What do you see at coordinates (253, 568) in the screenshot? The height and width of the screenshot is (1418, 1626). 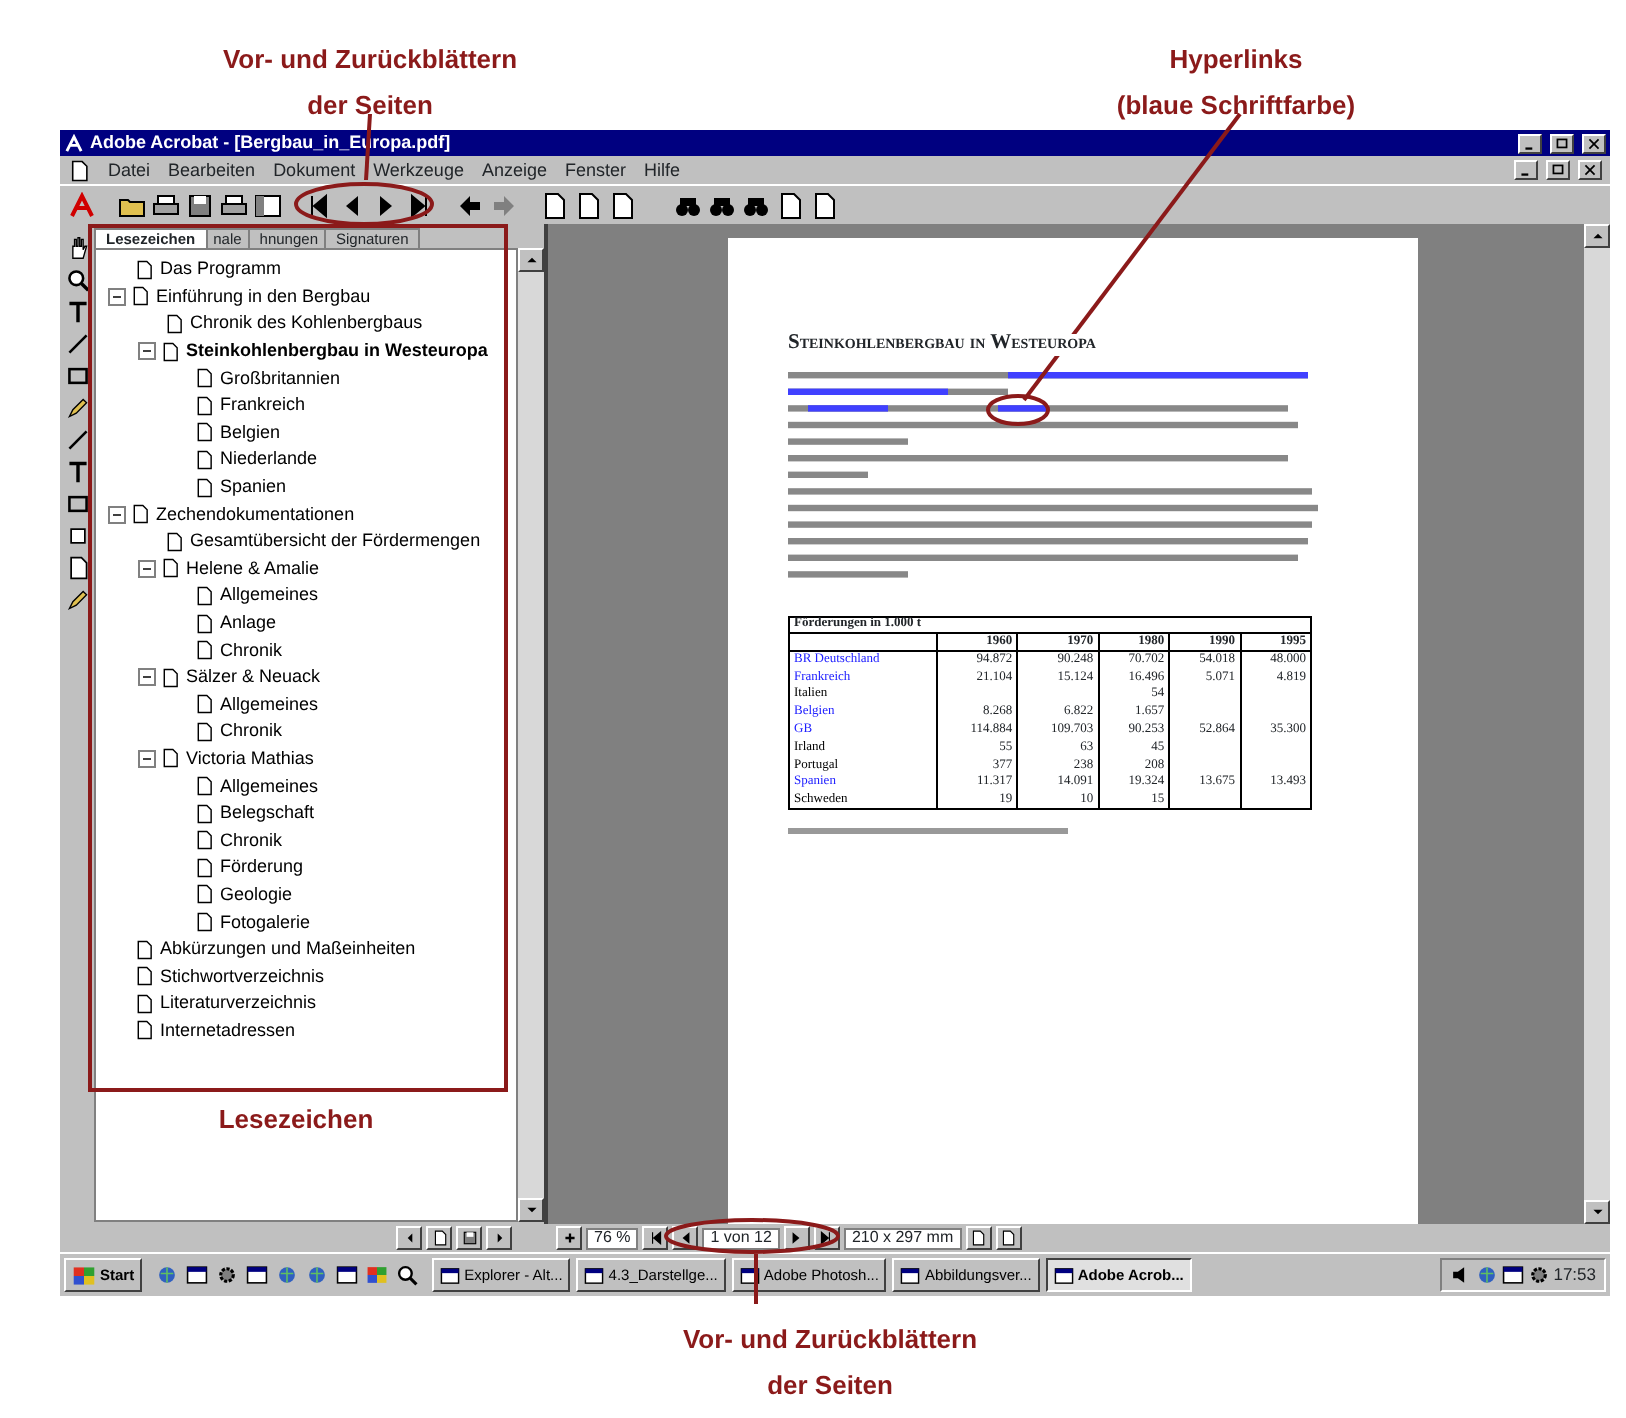 I see `bookmark-item: Helene & Amalie` at bounding box center [253, 568].